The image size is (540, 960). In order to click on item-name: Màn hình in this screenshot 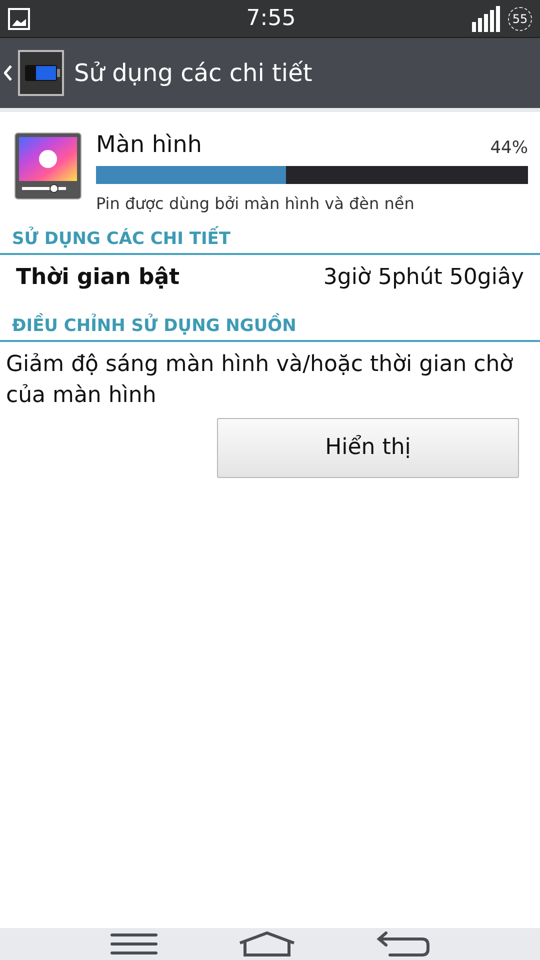, I will do `click(149, 145)`.